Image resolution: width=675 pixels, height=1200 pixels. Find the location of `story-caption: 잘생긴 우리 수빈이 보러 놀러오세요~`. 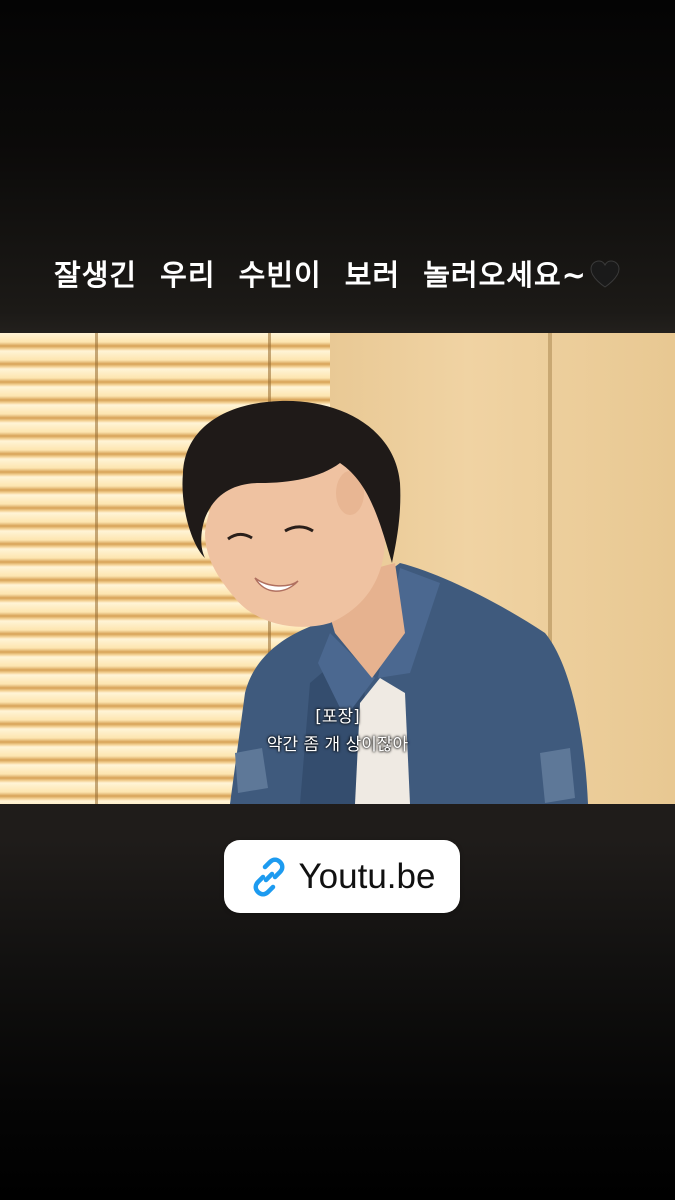

story-caption: 잘생긴 우리 수빈이 보러 놀러오세요~ is located at coordinates (337, 274).